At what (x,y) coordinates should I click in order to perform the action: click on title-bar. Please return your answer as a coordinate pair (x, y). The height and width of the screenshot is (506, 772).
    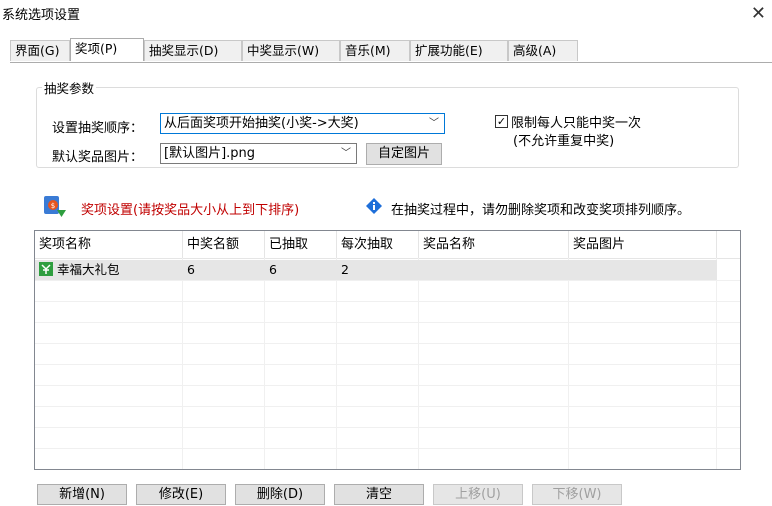
    Looking at the image, I should click on (386, 15).